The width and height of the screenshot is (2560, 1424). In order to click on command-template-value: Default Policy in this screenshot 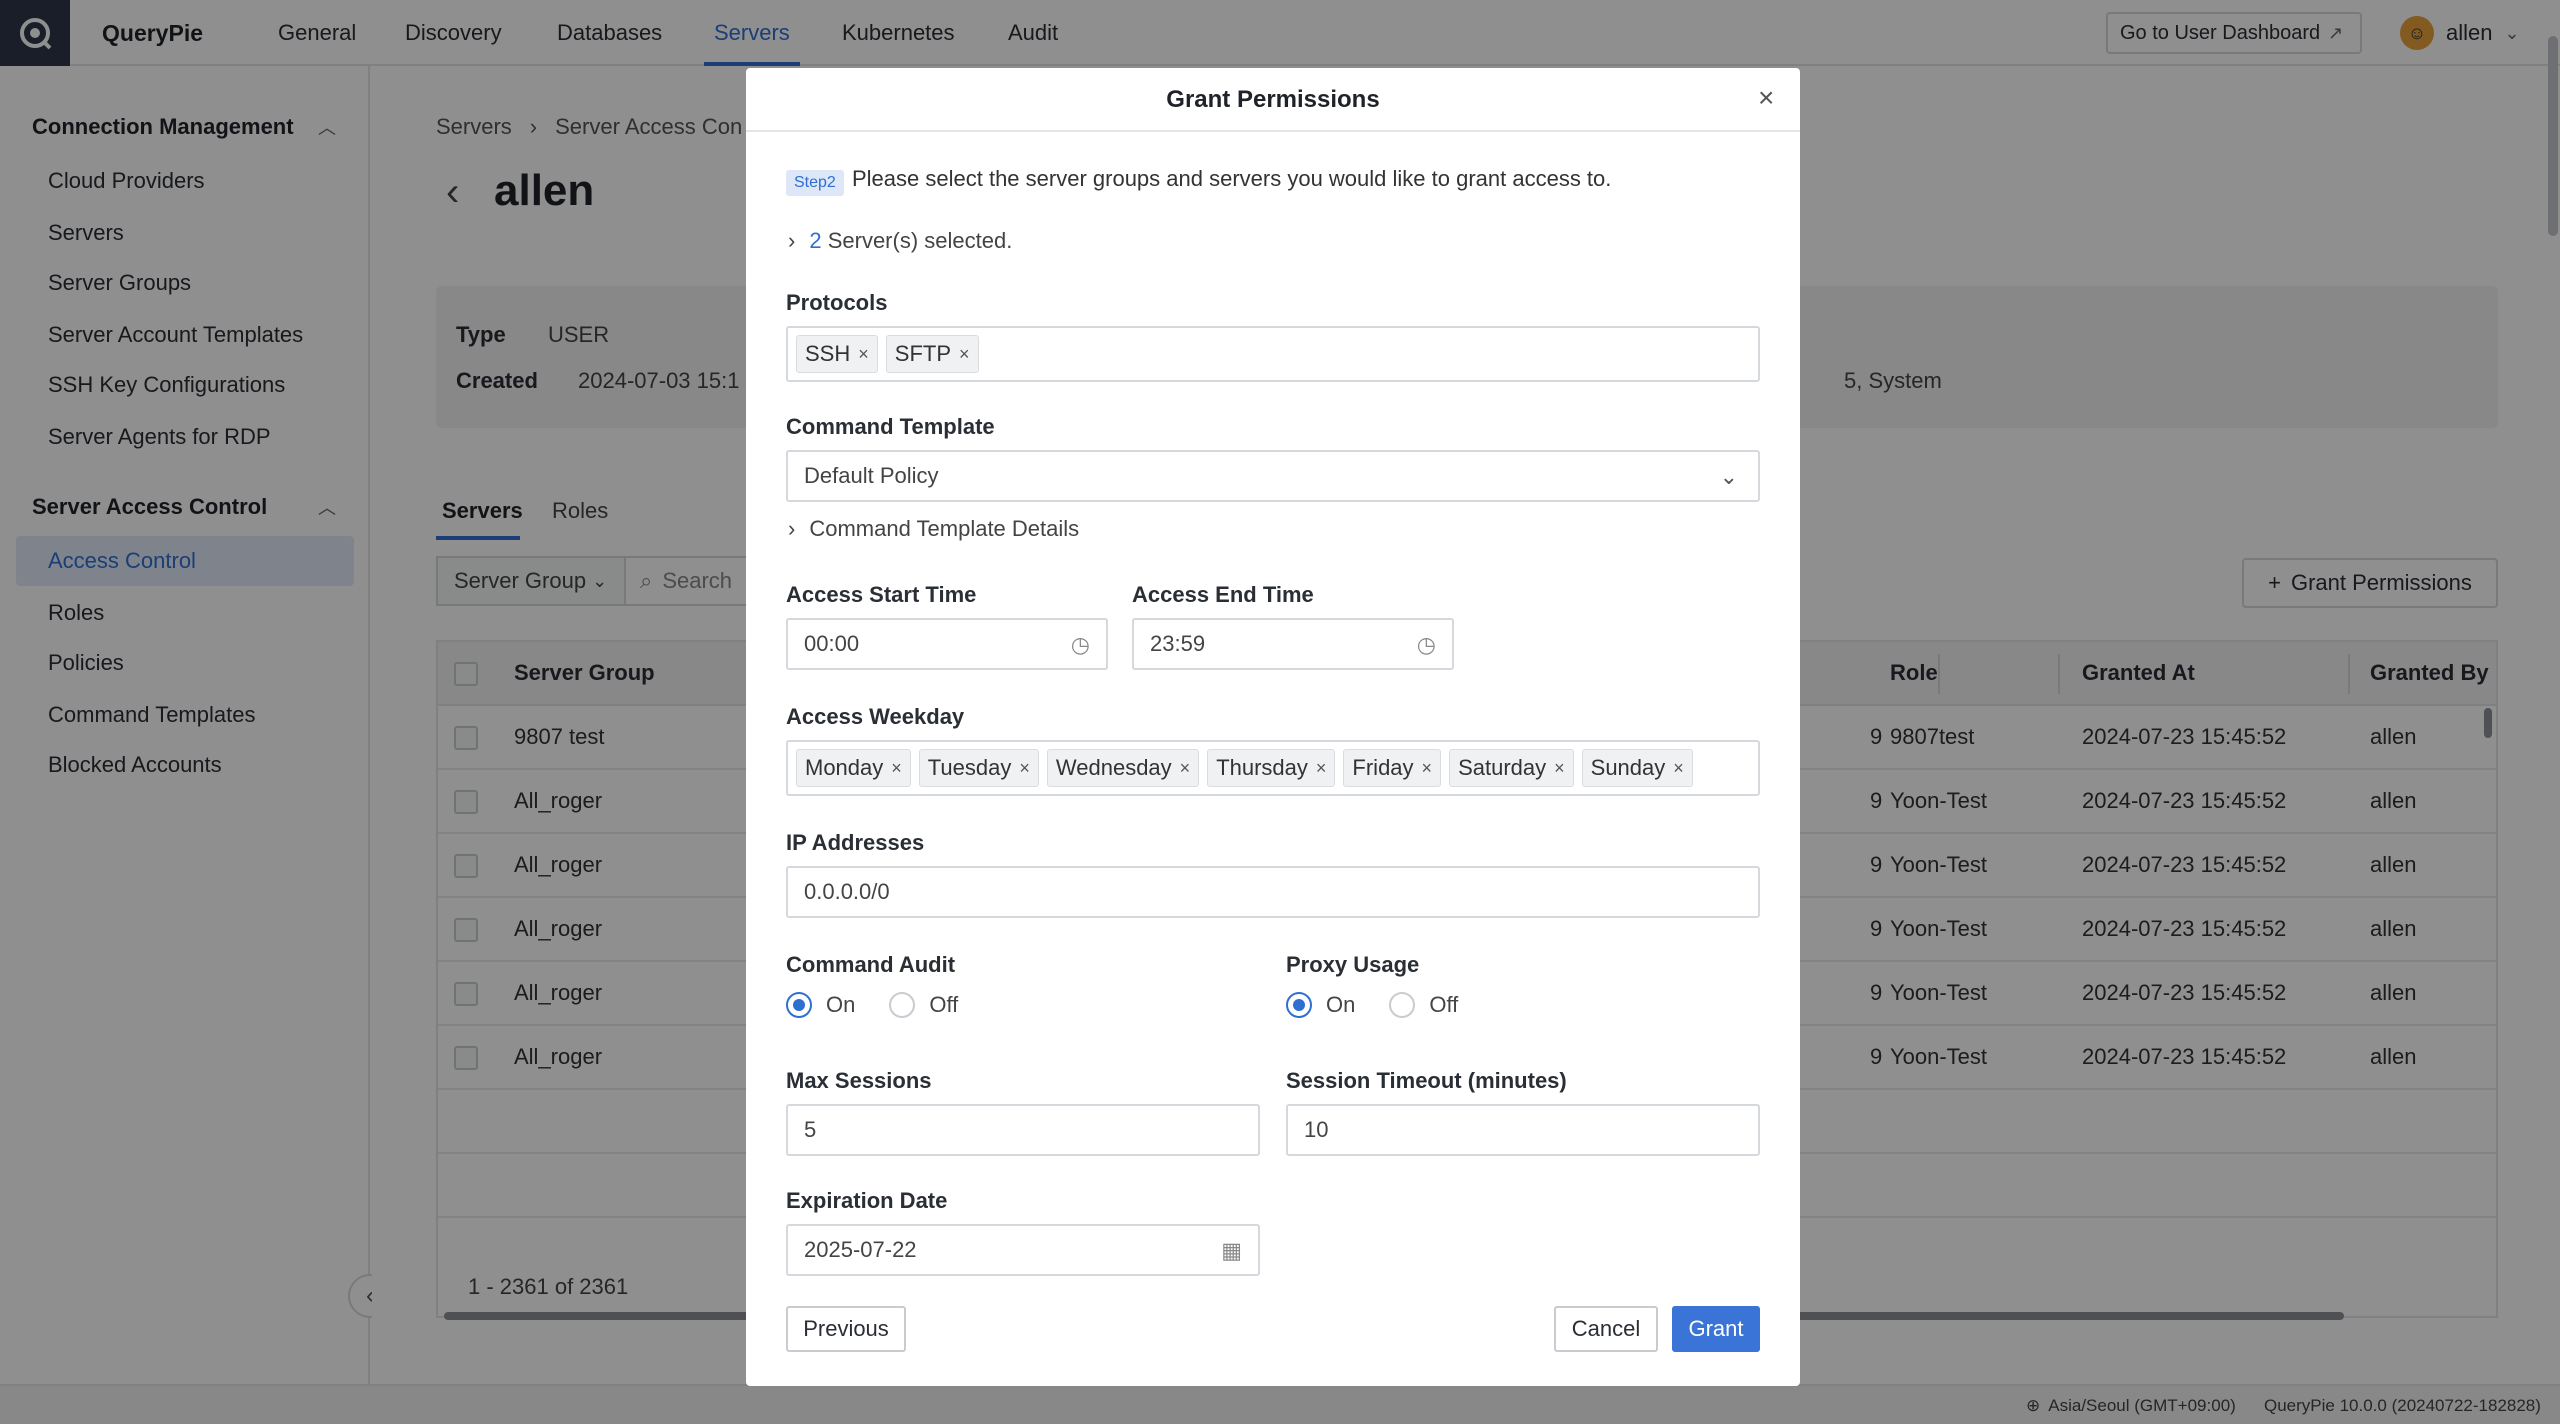, I will do `click(871, 475)`.